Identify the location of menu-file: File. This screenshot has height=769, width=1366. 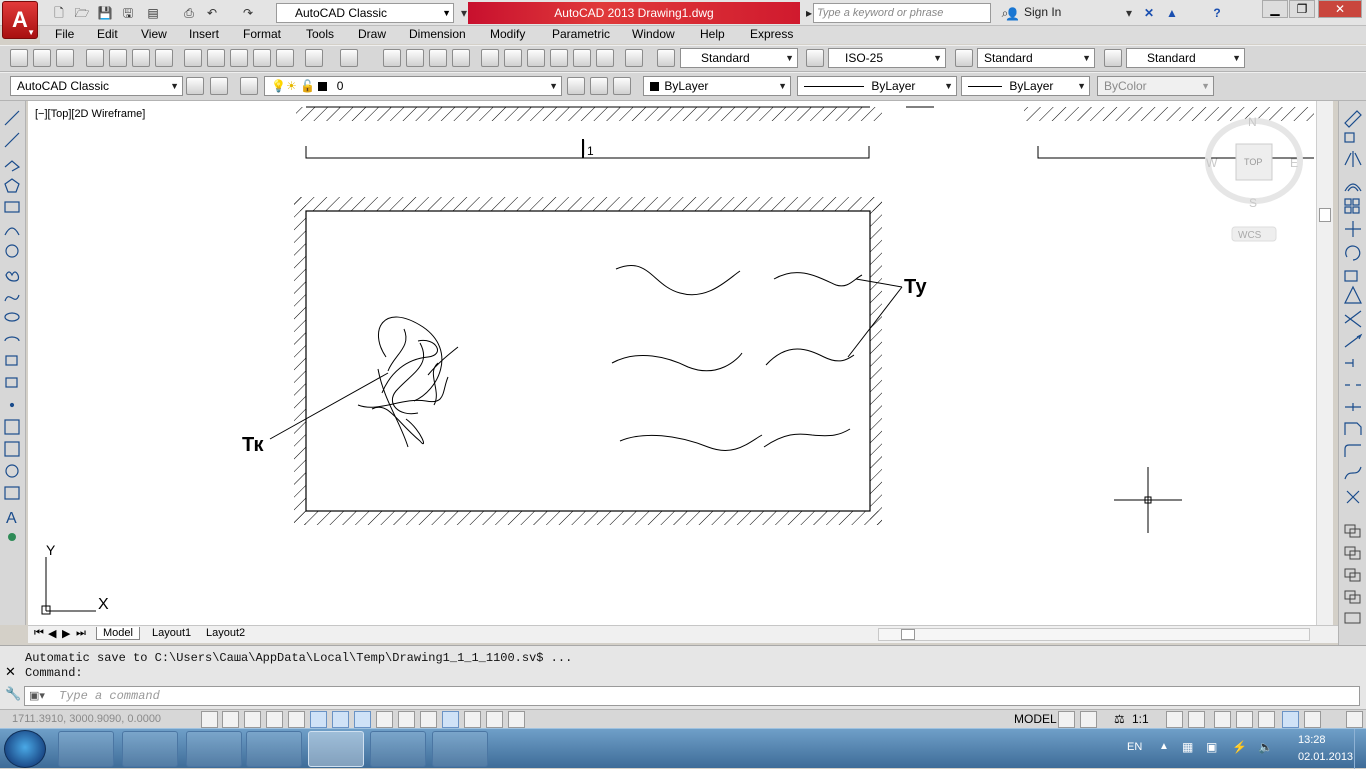
(64, 34).